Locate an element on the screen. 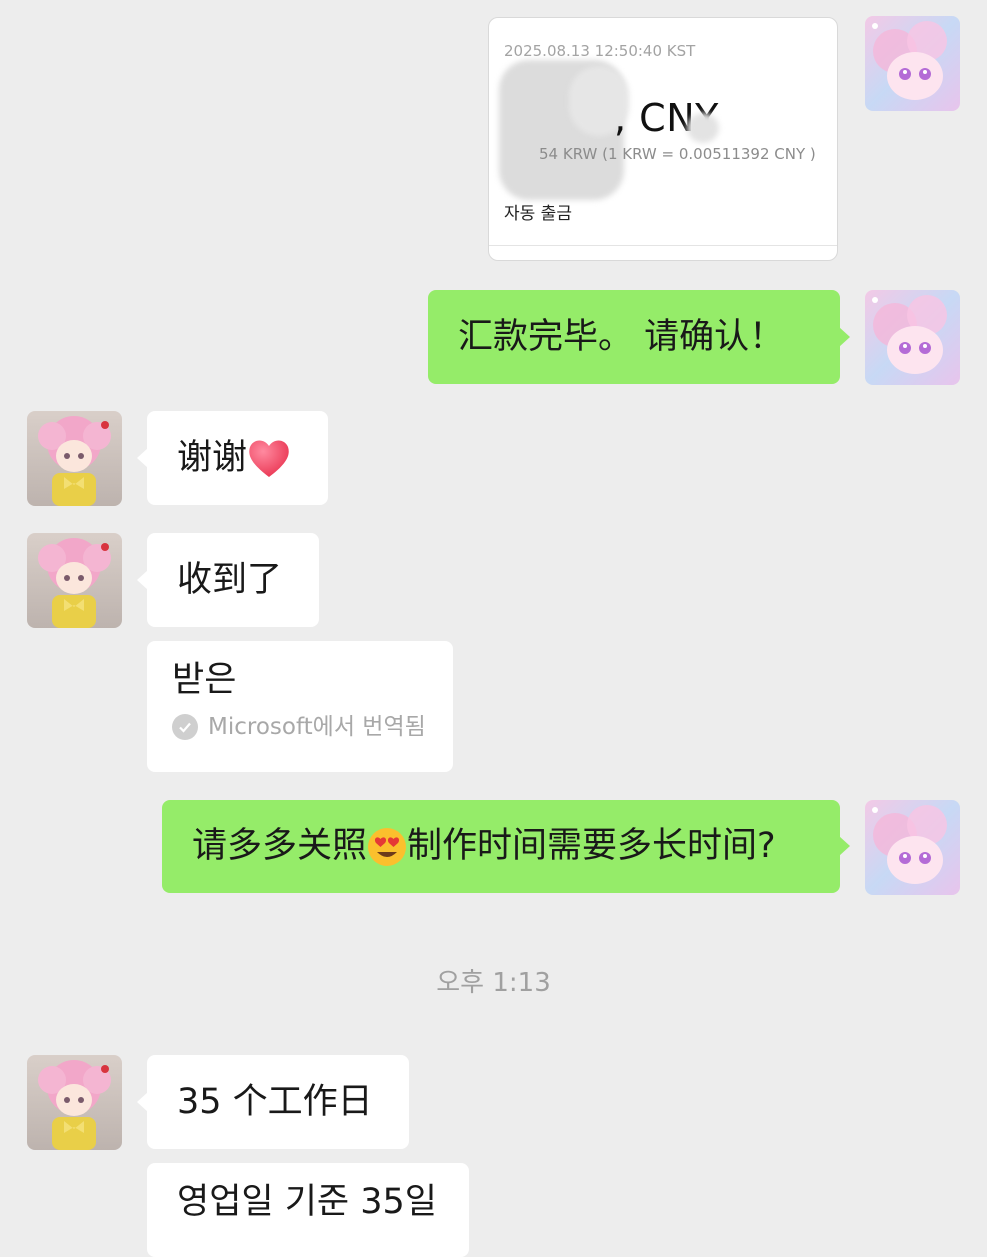  message-text: 请多多关照 is located at coordinates (280, 846).